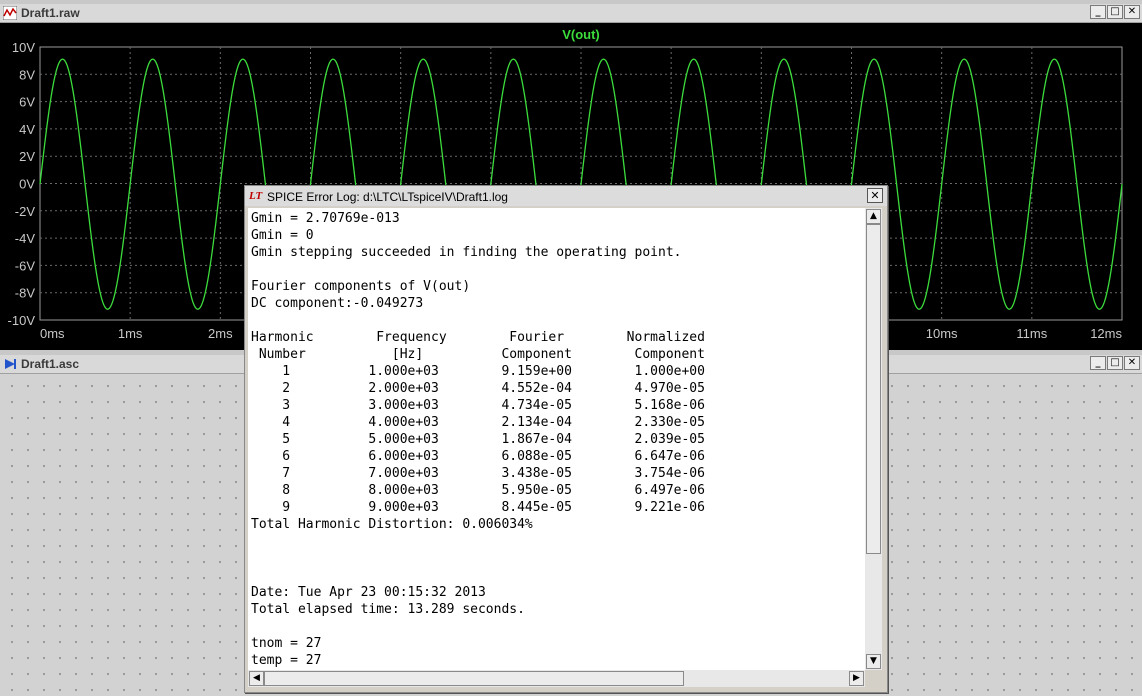  I want to click on y-tick-label: -8V, so click(25, 293).